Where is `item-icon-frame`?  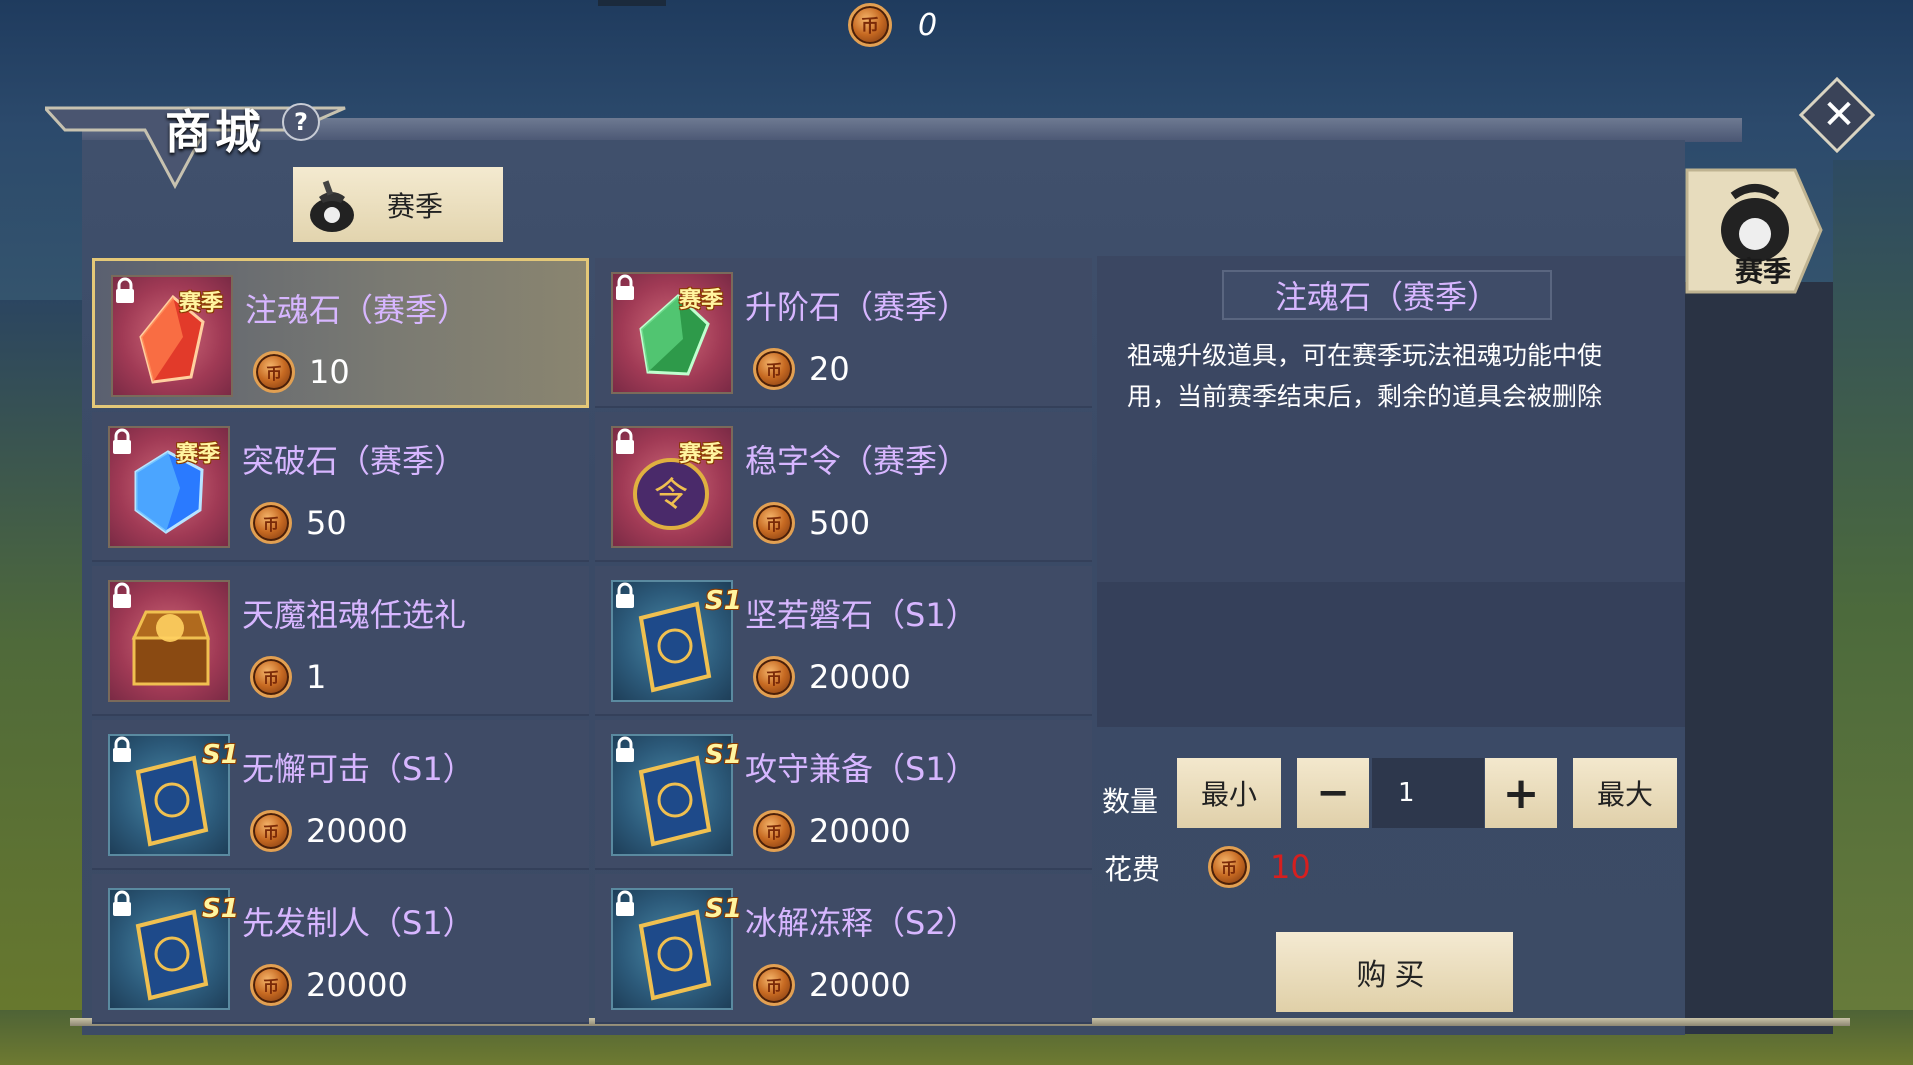
item-icon-frame is located at coordinates (169, 641).